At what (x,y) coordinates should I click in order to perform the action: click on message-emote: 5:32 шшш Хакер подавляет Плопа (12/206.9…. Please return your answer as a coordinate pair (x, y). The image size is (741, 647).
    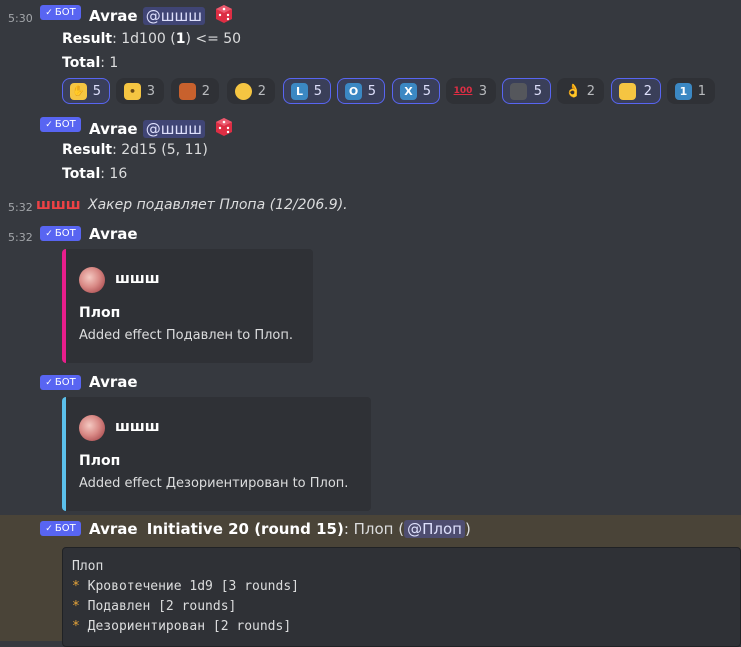
    Looking at the image, I should click on (370, 205).